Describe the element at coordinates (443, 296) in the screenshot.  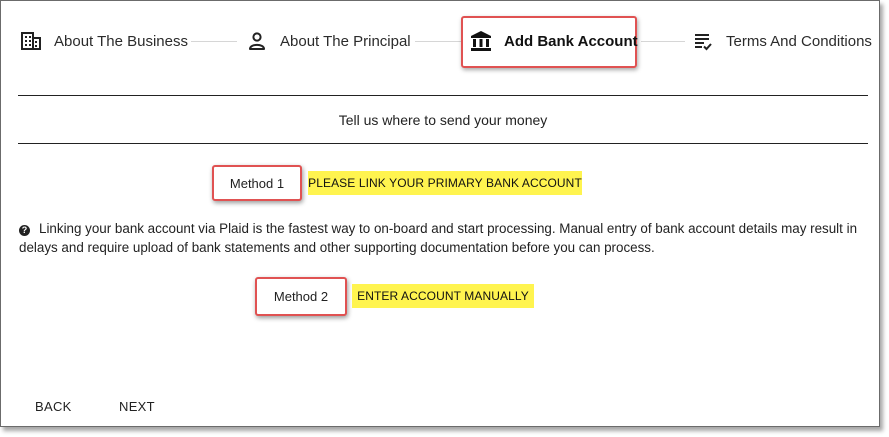
I see `enter-account-manually-button: ENTER ACCOUNT MANUALLY` at that location.